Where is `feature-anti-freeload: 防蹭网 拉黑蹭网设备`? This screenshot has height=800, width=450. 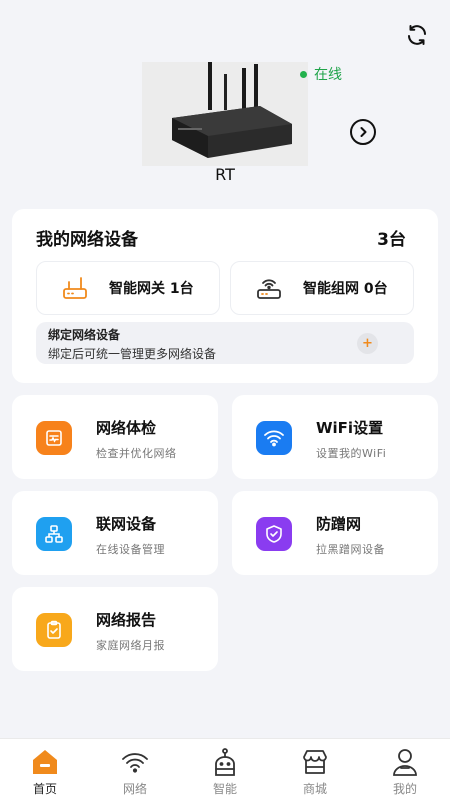
feature-anti-freeload: 防蹭网 拉黑蹭网设备 is located at coordinates (335, 533).